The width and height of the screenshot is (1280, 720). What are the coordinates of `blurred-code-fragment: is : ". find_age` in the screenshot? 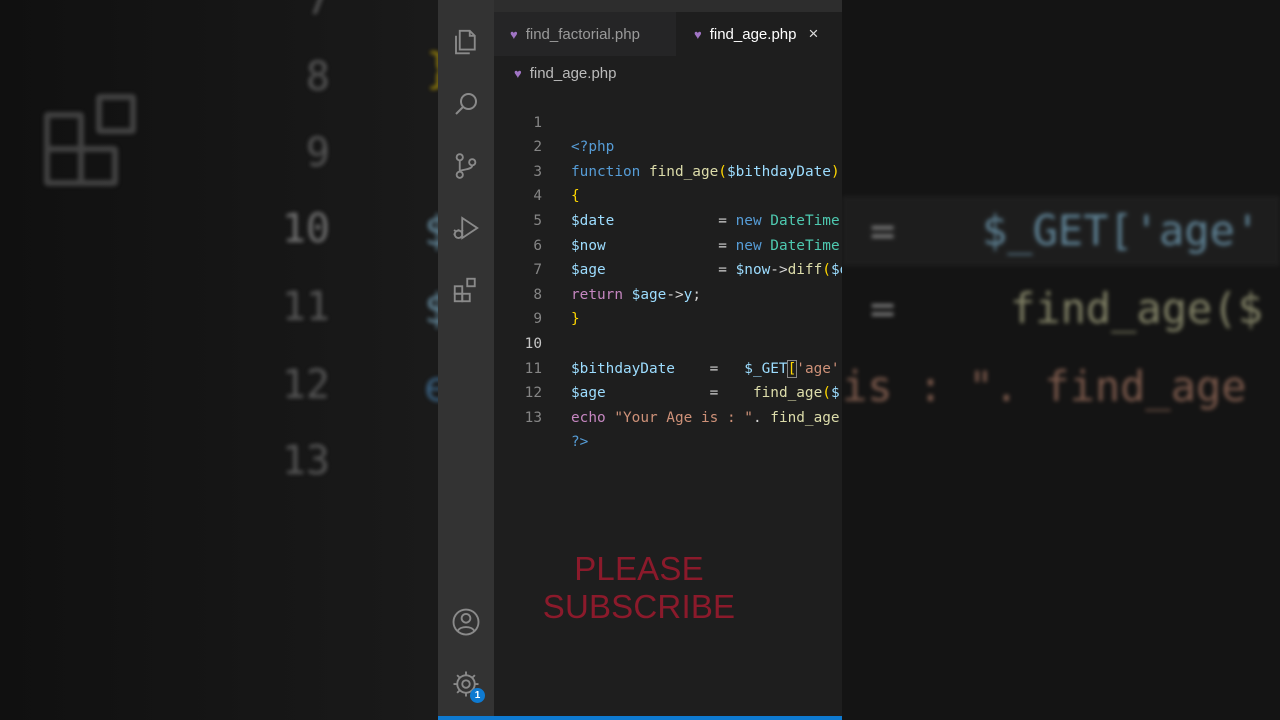 It's located at (1044, 386).